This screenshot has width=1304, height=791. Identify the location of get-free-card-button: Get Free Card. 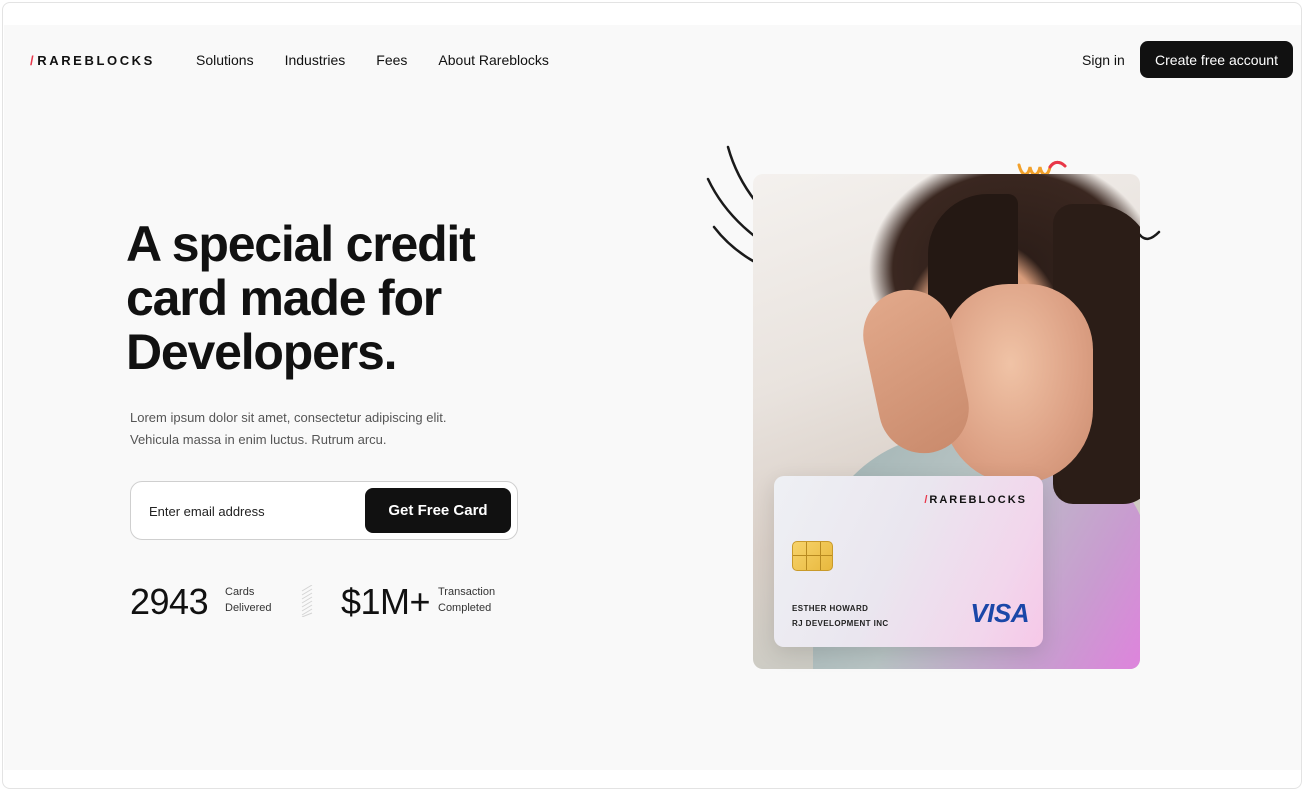
(438, 510).